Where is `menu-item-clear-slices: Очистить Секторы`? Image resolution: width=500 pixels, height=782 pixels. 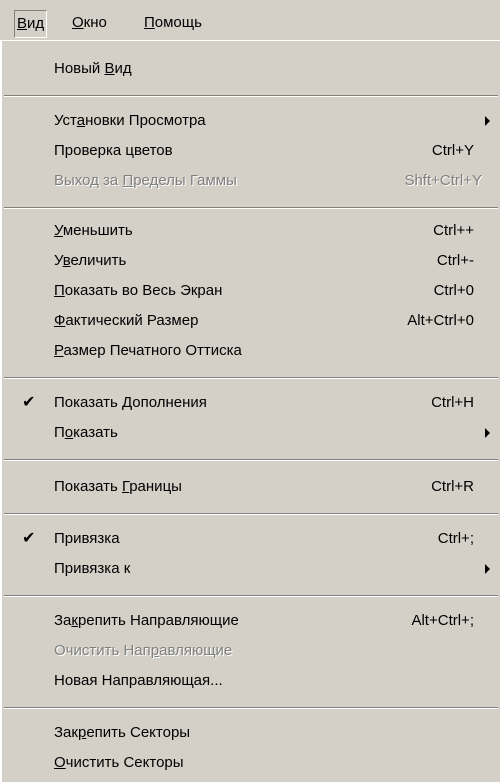
menu-item-clear-slices: Очистить Секторы is located at coordinates (251, 763).